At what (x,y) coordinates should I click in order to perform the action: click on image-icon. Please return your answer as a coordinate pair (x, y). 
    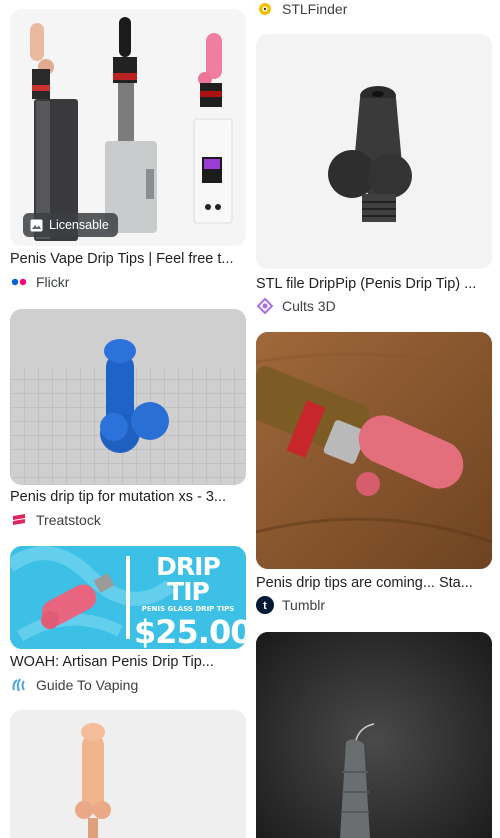
    Looking at the image, I should click on (36, 225).